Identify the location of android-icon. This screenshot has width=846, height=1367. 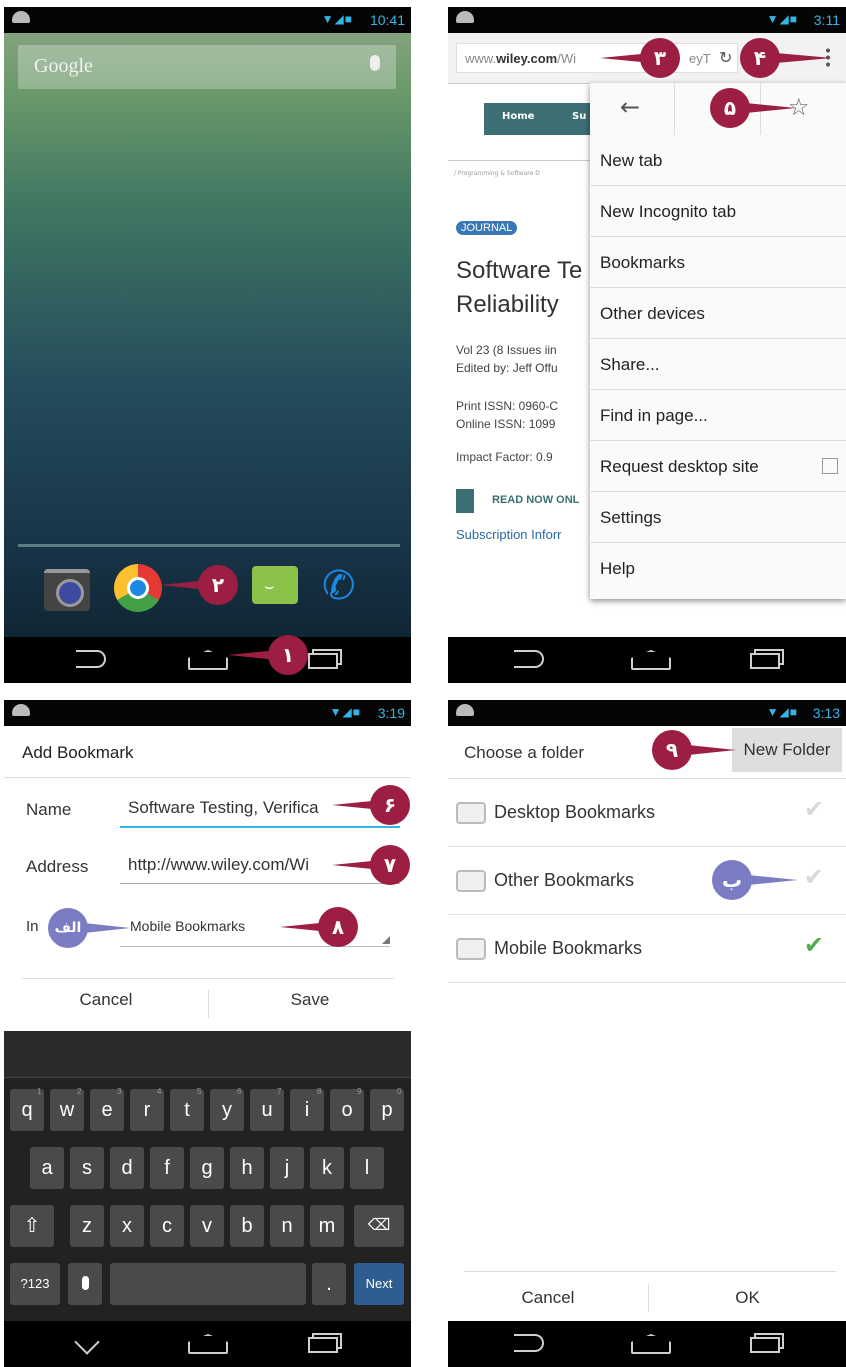
(21, 17).